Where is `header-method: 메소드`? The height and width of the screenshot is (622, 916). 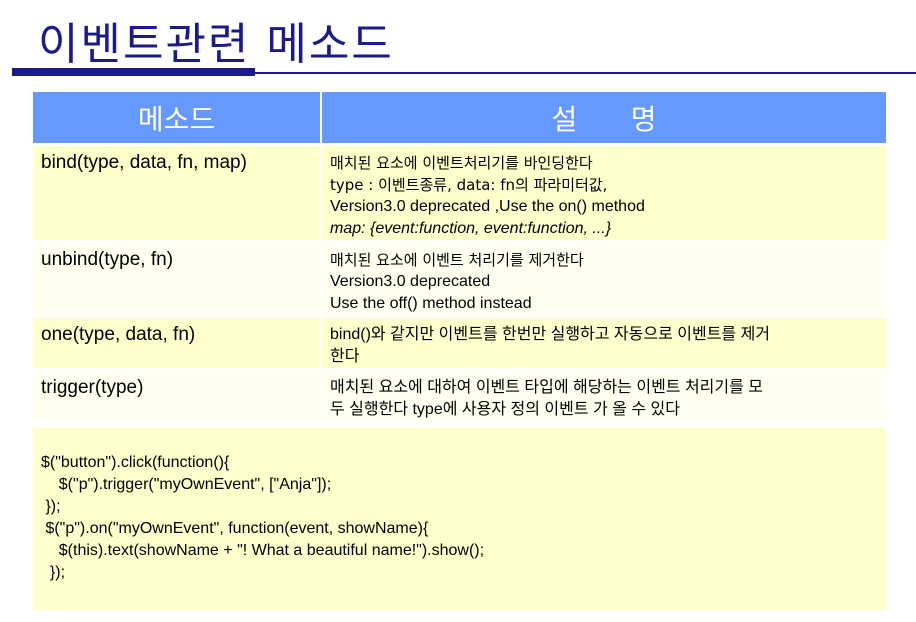
header-method: 메소드 is located at coordinates (177, 118).